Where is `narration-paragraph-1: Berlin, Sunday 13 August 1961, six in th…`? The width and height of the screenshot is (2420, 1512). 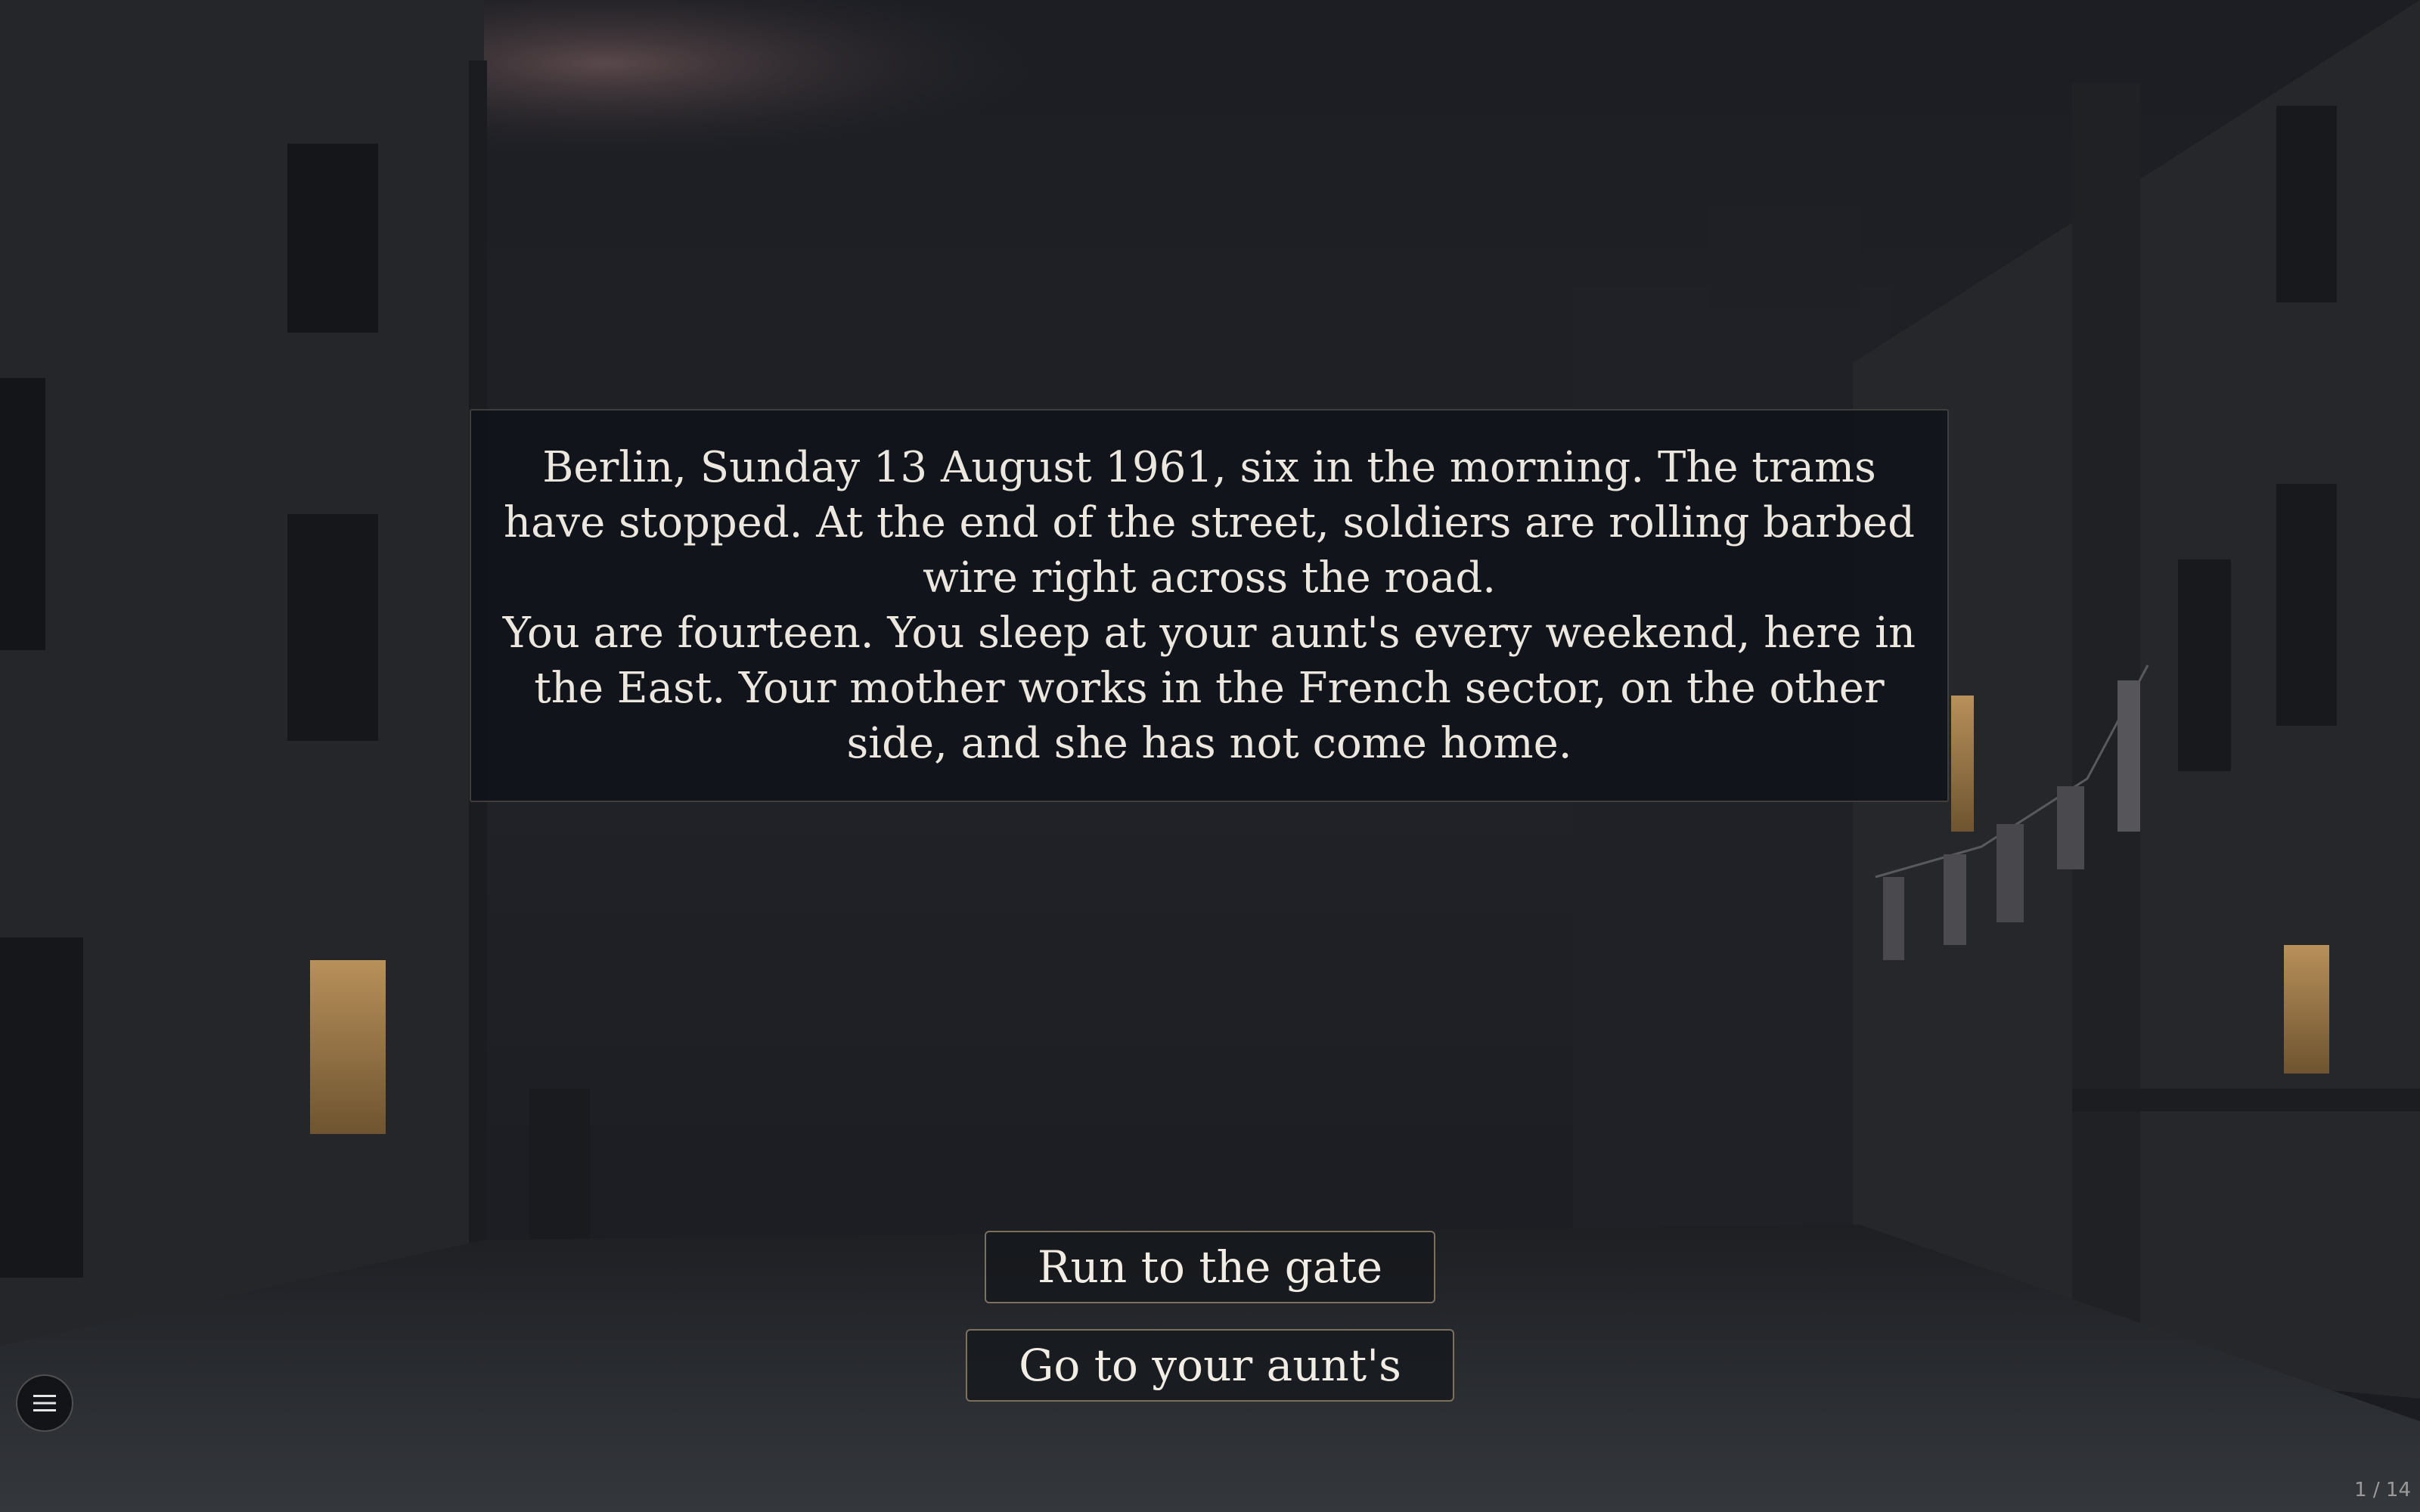 narration-paragraph-1: Berlin, Sunday 13 August 1961, six in th… is located at coordinates (1209, 523).